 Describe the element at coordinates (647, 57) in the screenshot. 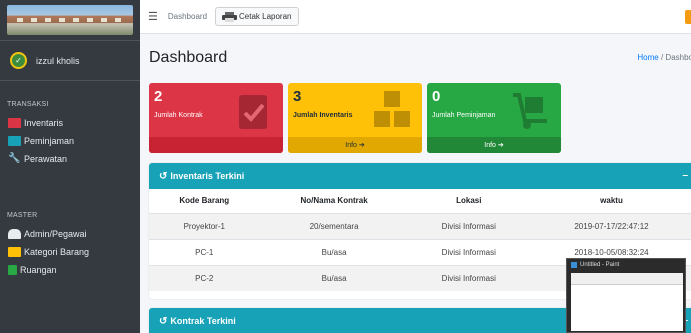

I see `breadcrumb-home: Home` at that location.